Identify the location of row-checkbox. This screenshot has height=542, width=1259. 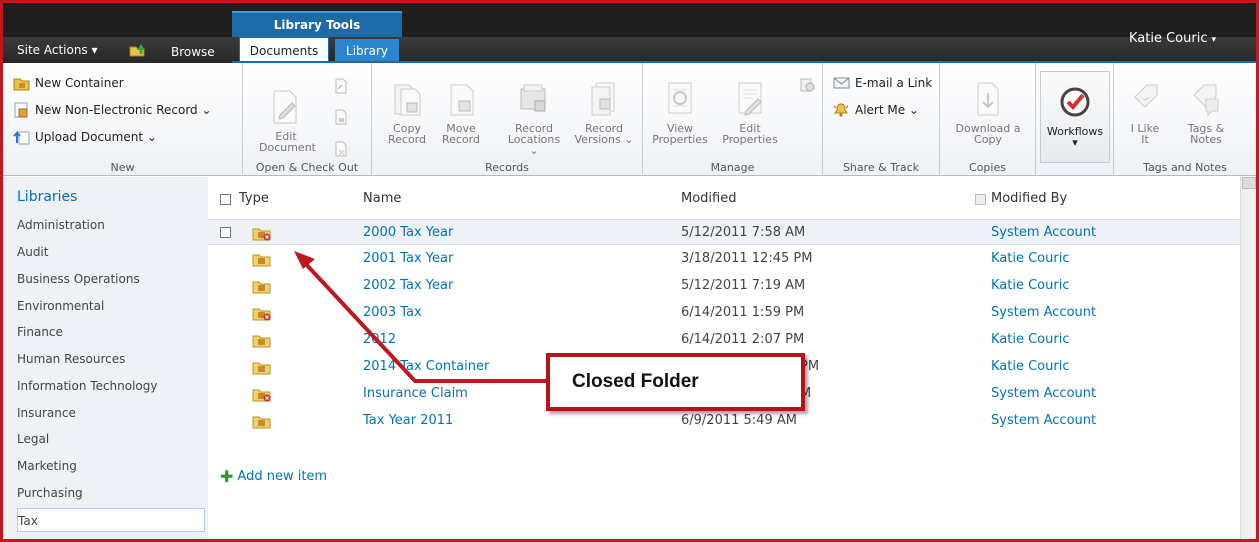
(225, 232).